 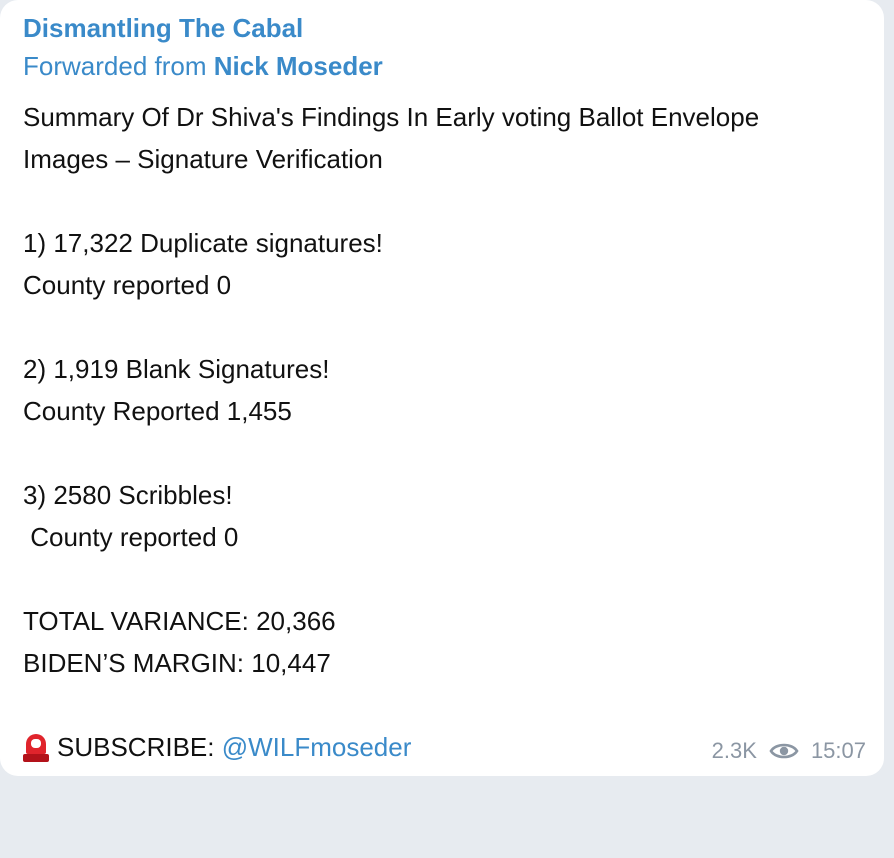 I want to click on message-line: 1) 17,322 Duplicate signatures!, so click(x=203, y=243).